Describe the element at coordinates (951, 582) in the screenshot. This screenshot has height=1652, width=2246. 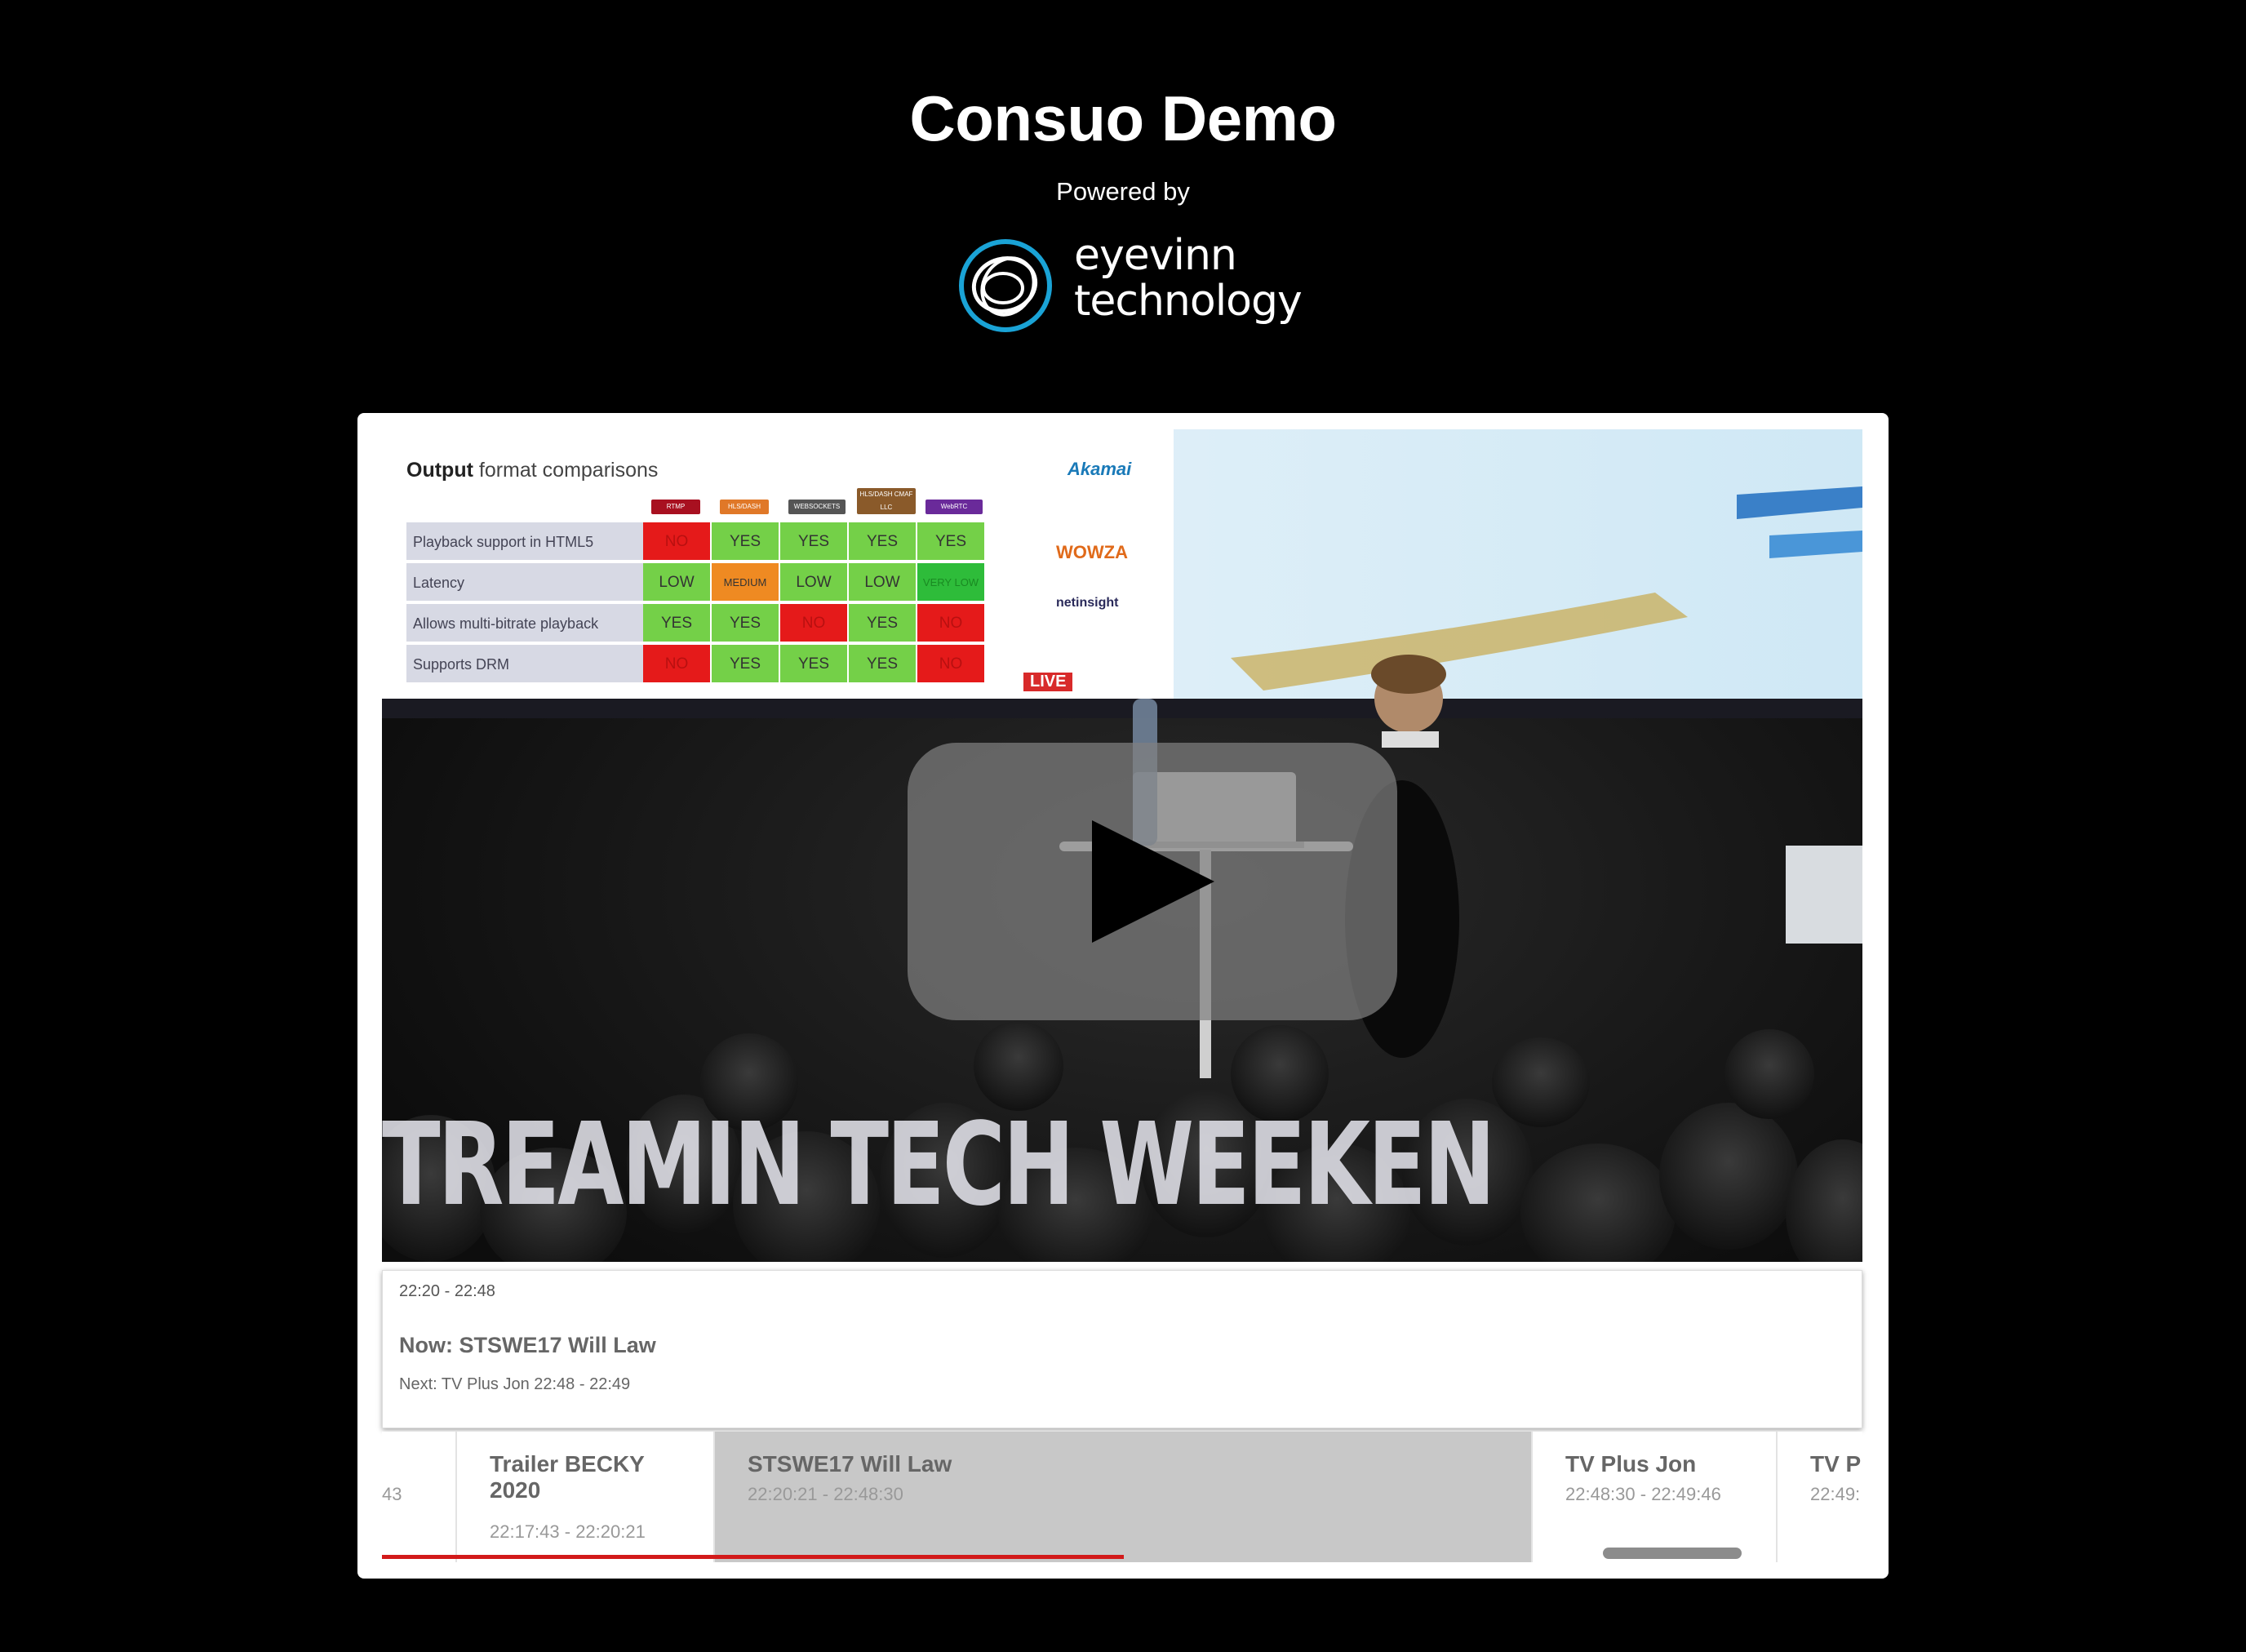
I see `table-cell: VERY LOW` at that location.